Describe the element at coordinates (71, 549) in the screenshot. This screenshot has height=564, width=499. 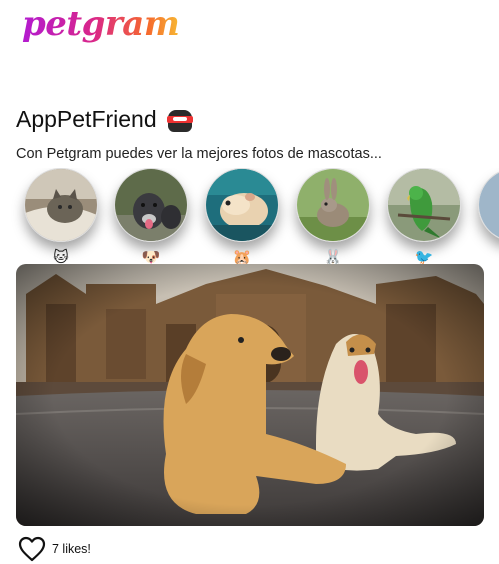
I see `likes-count: 7 likes!` at that location.